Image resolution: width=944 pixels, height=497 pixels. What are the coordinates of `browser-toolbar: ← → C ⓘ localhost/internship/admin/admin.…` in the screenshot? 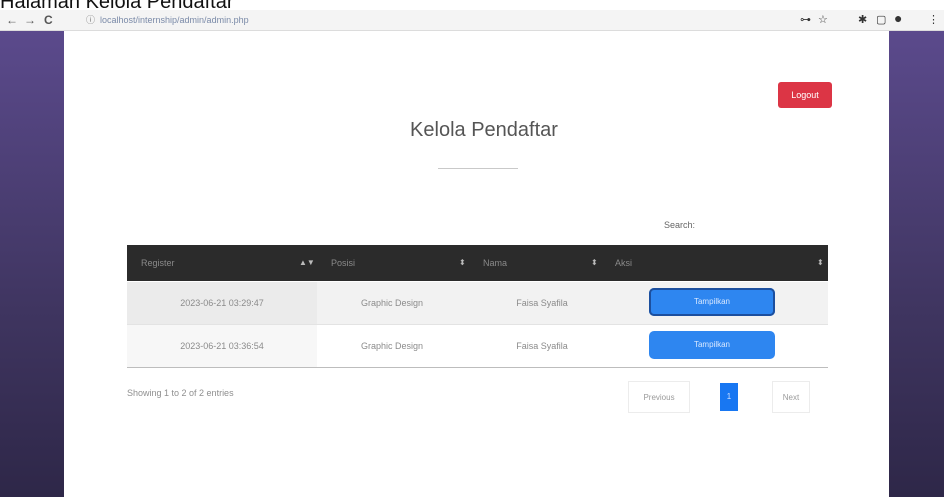 It's located at (472, 20).